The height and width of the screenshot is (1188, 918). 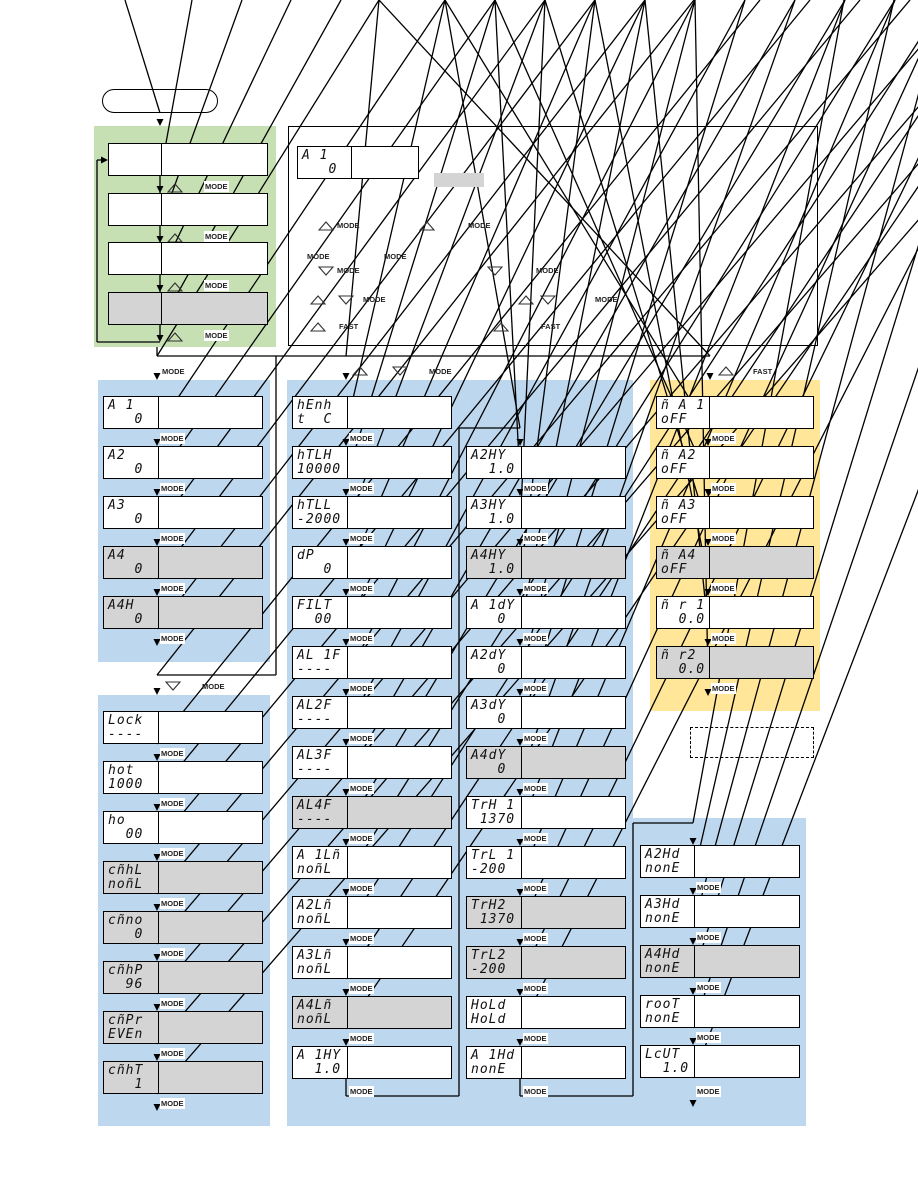 I want to click on parameter-box: A2Hd nonE, so click(x=720, y=861).